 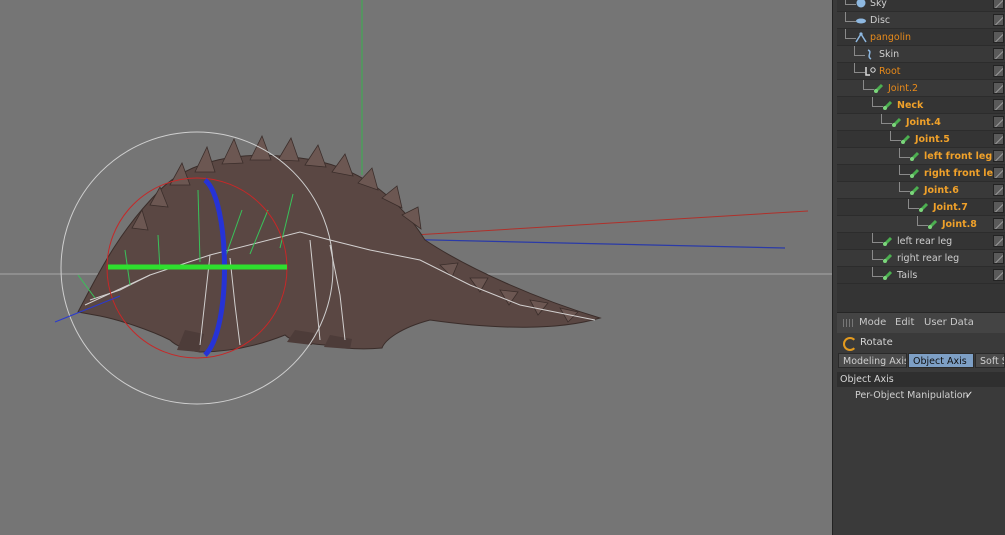 What do you see at coordinates (870, 71) in the screenshot?
I see `root-joint-icon` at bounding box center [870, 71].